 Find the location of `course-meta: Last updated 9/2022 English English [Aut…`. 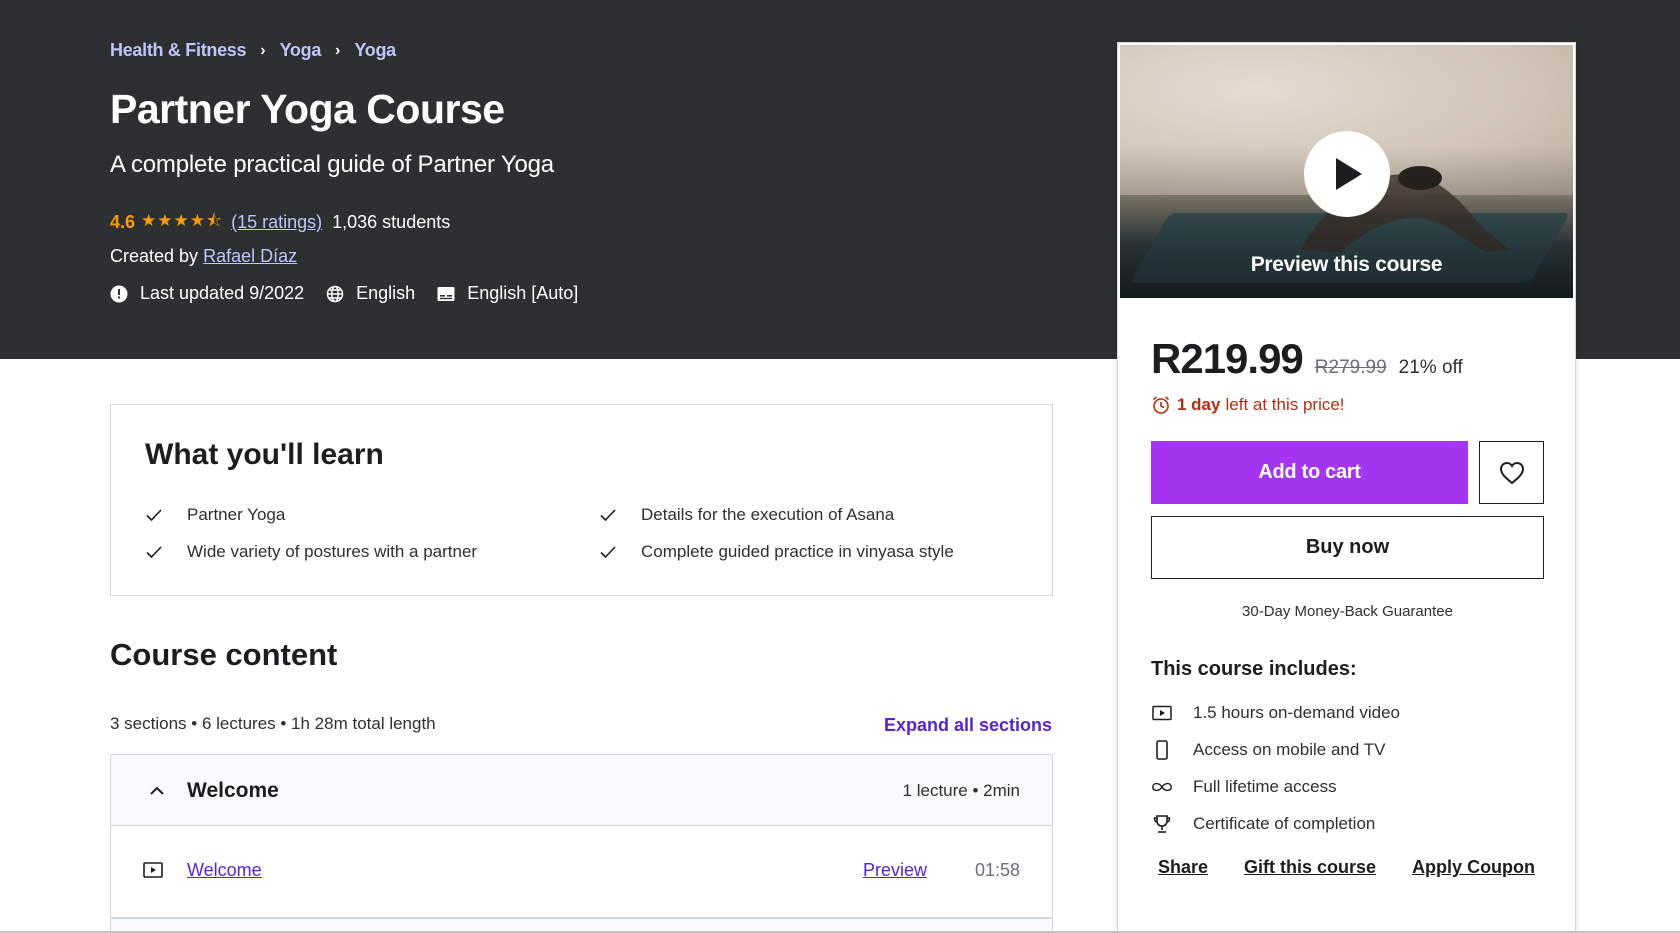

course-meta: Last updated 9/2022 English English [Aut… is located at coordinates (355, 293).